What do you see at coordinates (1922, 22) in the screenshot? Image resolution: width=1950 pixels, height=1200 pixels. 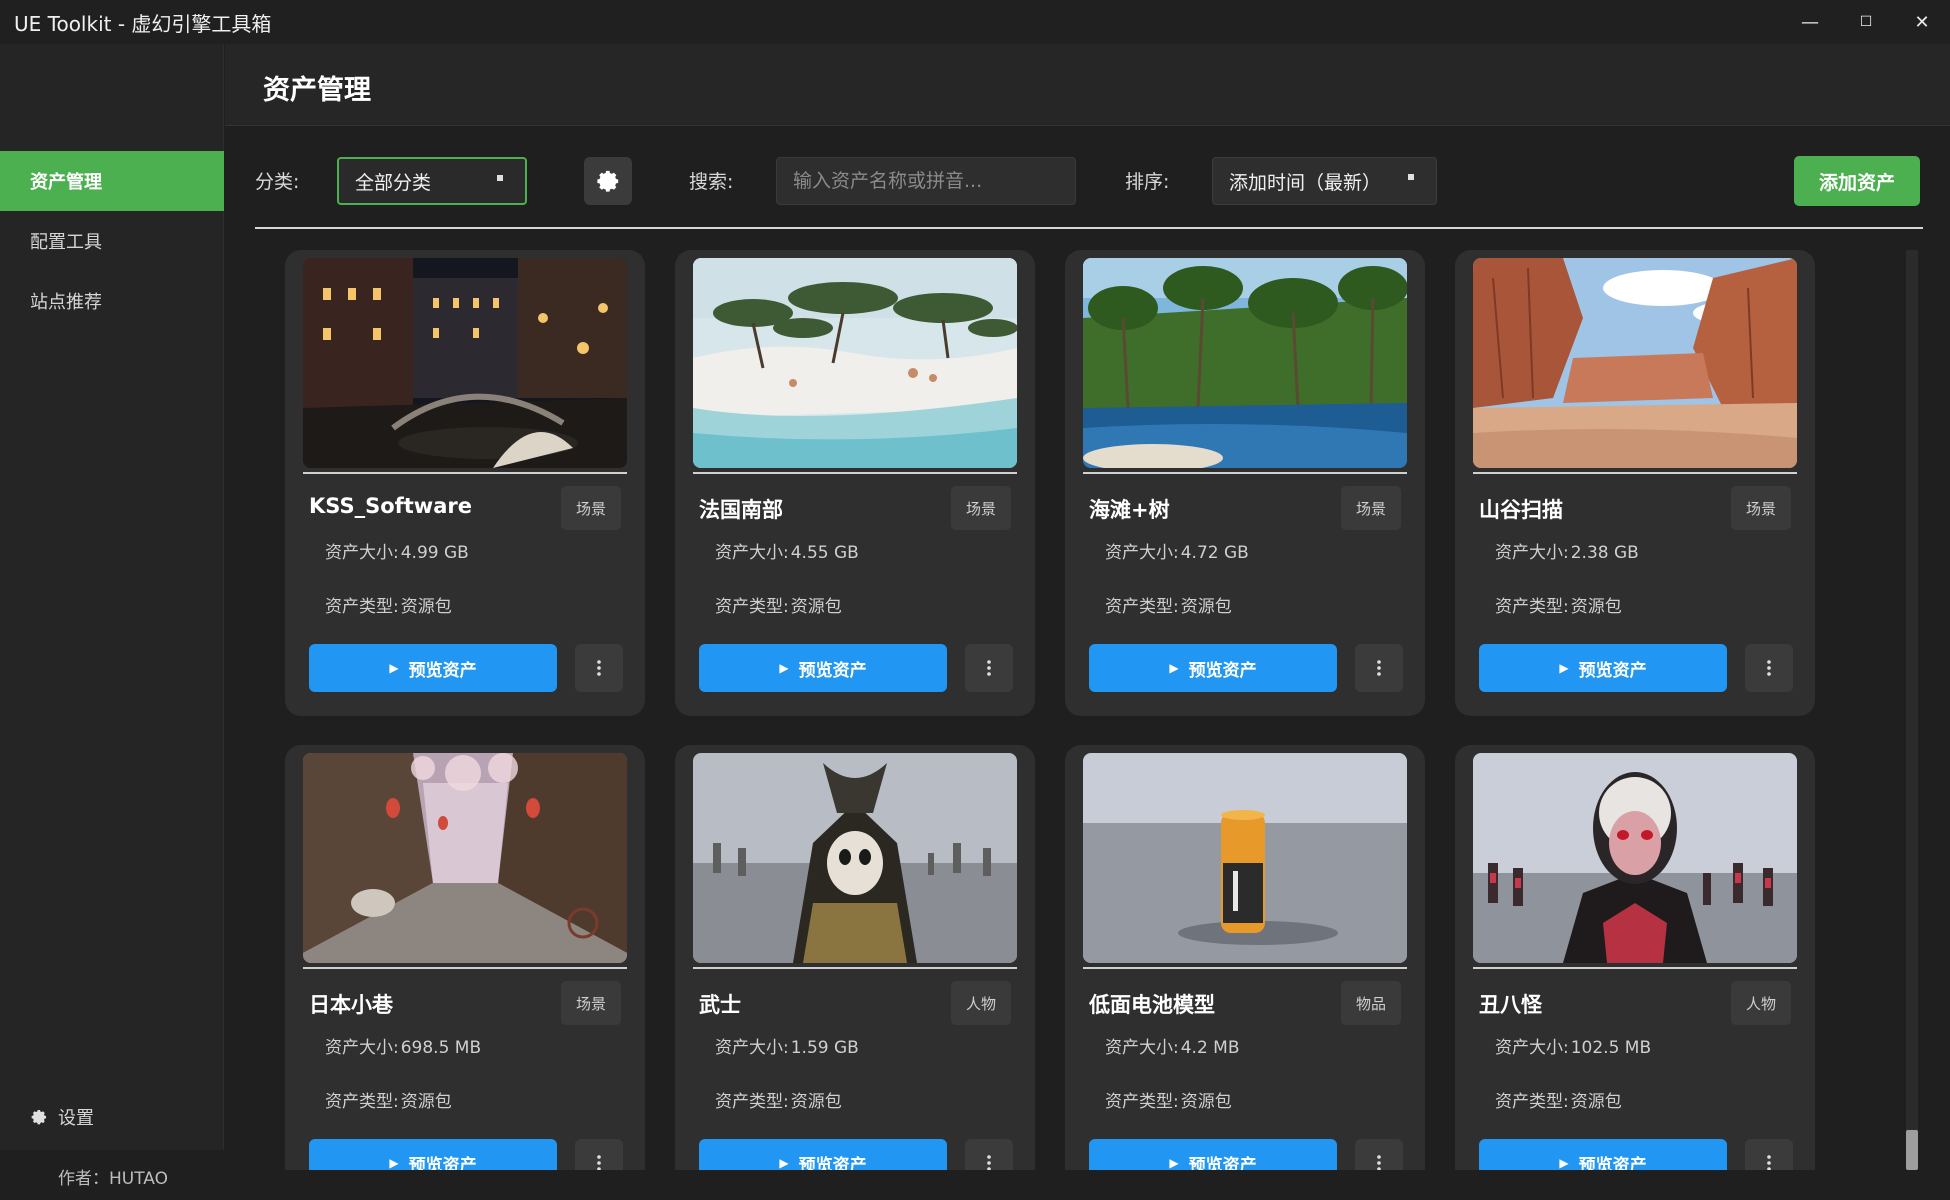 I see `close-button: ✕` at bounding box center [1922, 22].